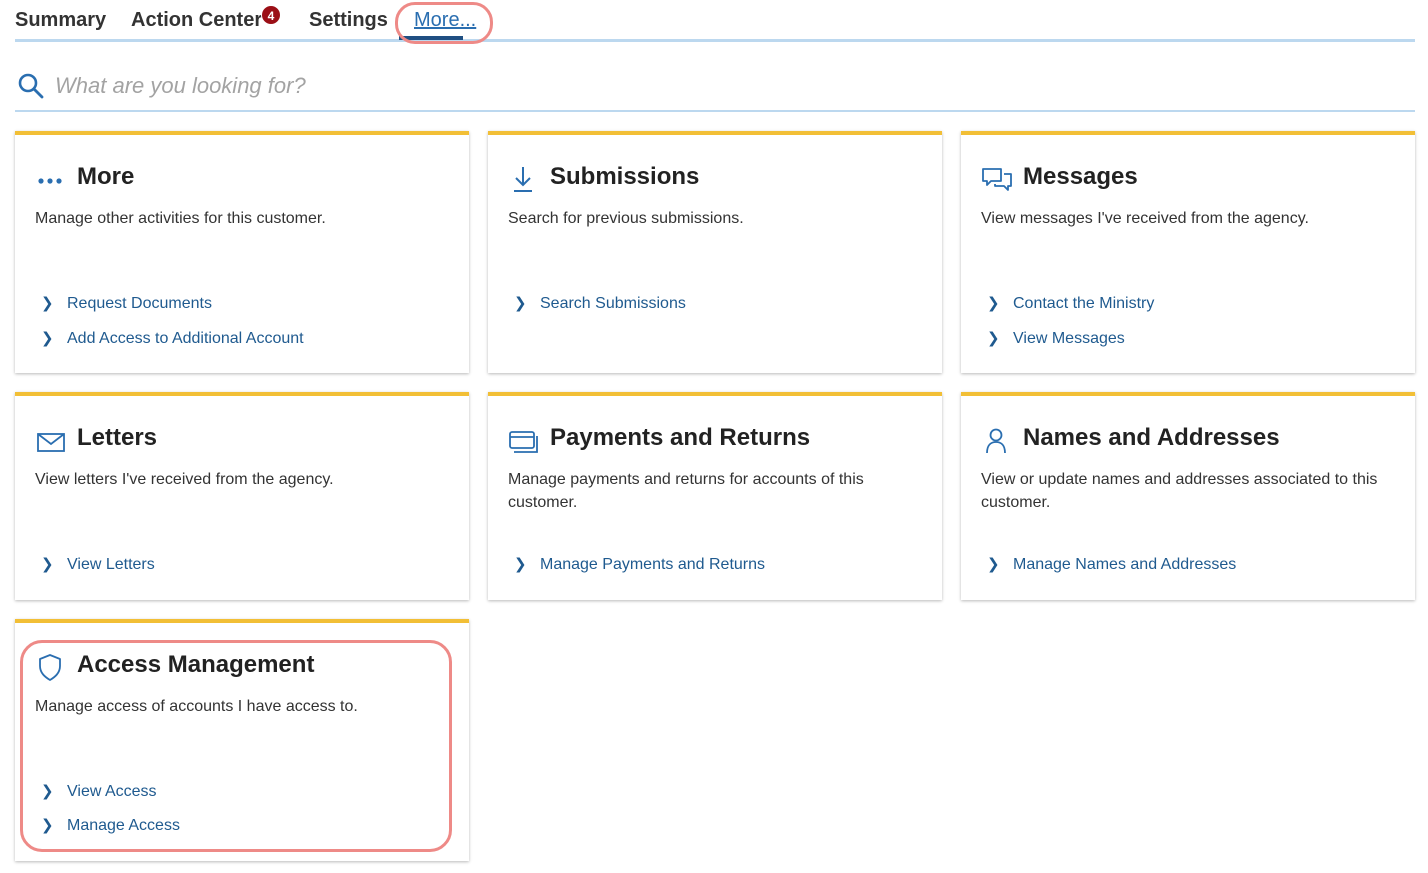 The width and height of the screenshot is (1428, 873). I want to click on link-view-messages: ❯ View Messages, so click(1053, 338).